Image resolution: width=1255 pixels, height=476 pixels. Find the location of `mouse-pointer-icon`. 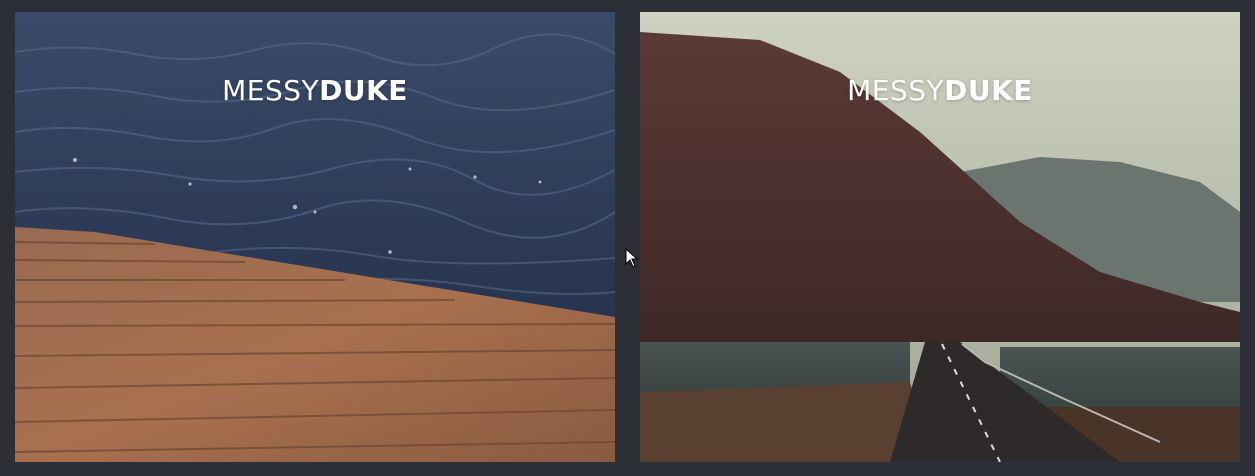

mouse-pointer-icon is located at coordinates (632, 258).